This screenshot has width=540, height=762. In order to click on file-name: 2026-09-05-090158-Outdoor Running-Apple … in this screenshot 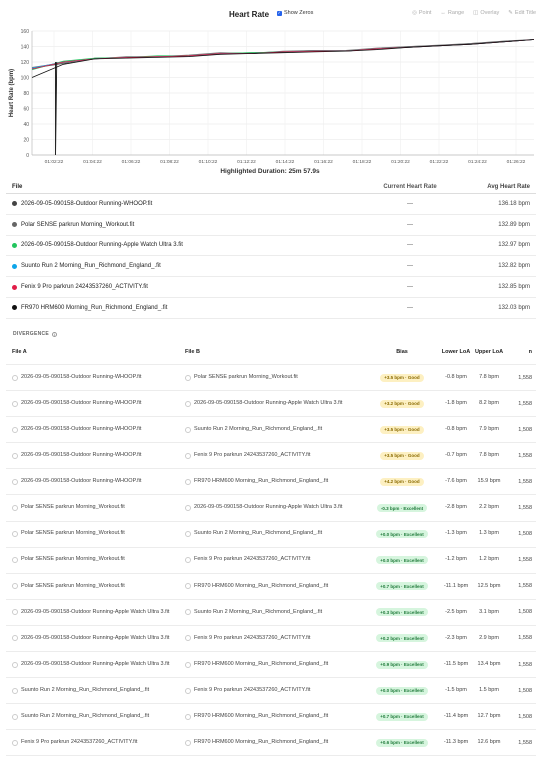, I will do `click(102, 245)`.